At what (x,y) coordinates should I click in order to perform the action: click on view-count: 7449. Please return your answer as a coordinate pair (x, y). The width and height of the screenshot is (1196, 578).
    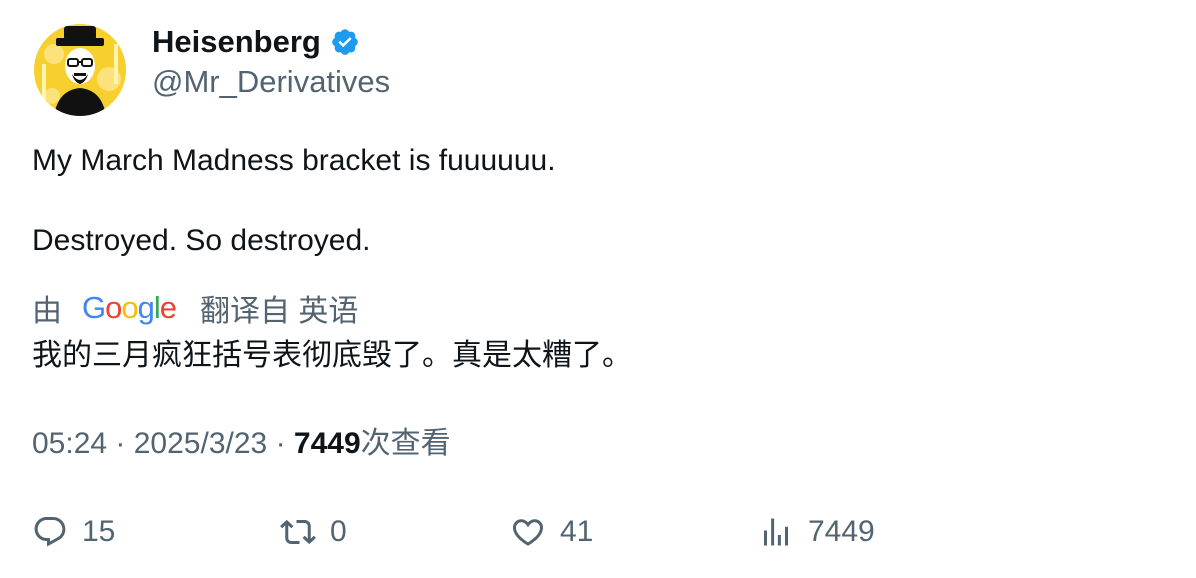
    Looking at the image, I should click on (327, 443).